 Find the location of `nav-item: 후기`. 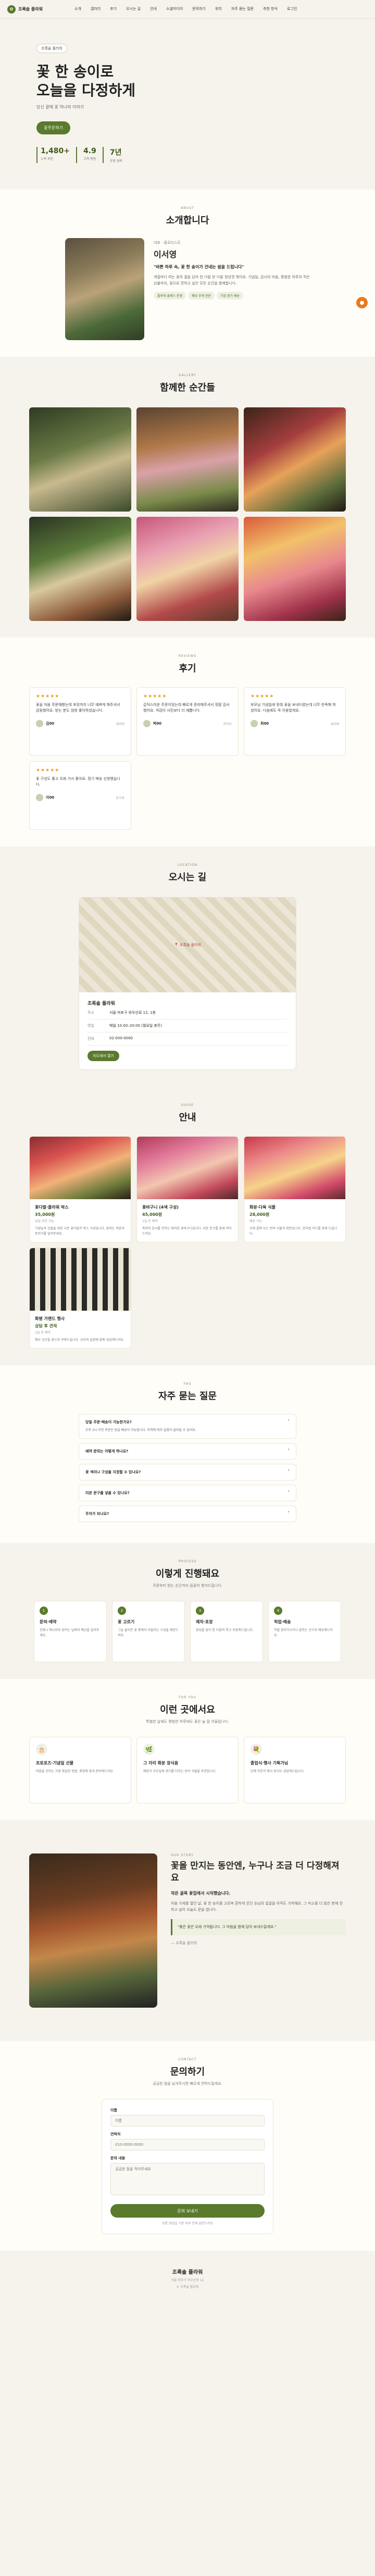

nav-item: 후기 is located at coordinates (113, 9).